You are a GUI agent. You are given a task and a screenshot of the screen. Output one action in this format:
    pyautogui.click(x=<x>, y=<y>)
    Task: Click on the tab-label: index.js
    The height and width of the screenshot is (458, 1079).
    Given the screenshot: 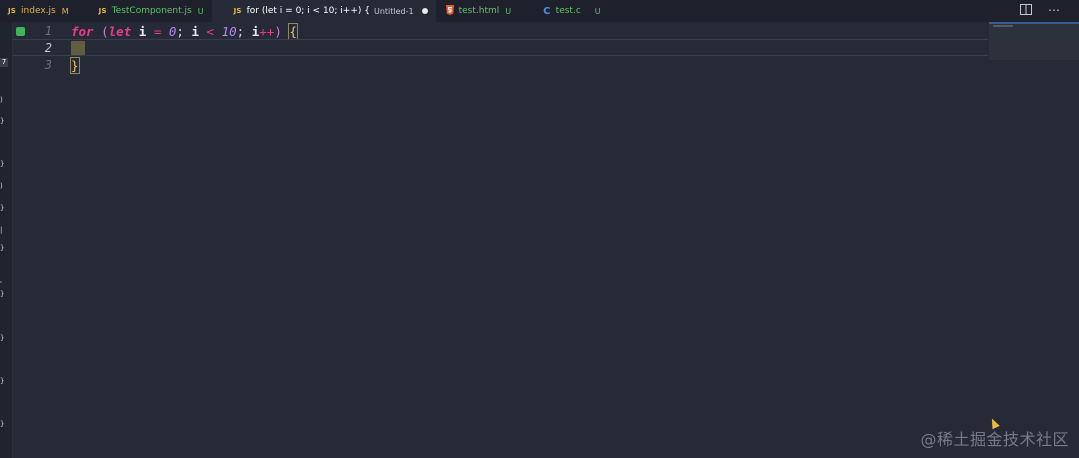 What is the action you would take?
    pyautogui.click(x=38, y=11)
    